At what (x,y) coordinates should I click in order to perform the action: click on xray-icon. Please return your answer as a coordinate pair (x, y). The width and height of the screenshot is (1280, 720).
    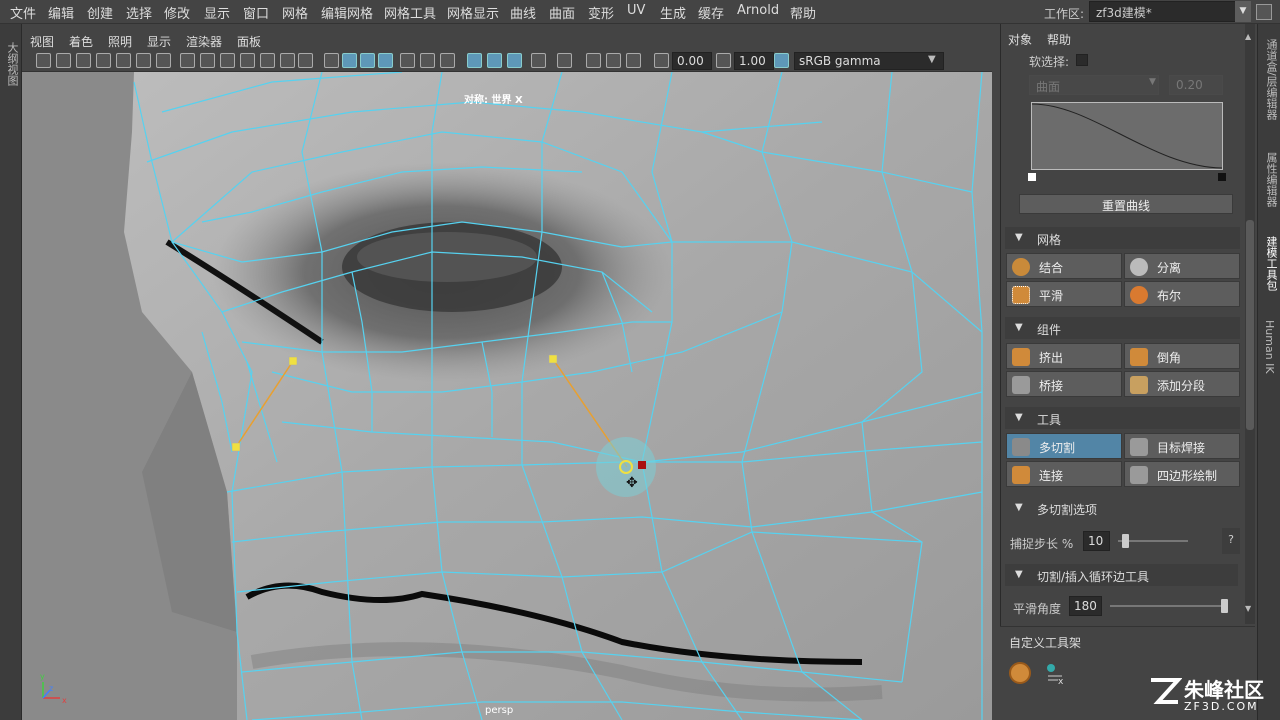
    Looking at the image, I should click on (474, 60).